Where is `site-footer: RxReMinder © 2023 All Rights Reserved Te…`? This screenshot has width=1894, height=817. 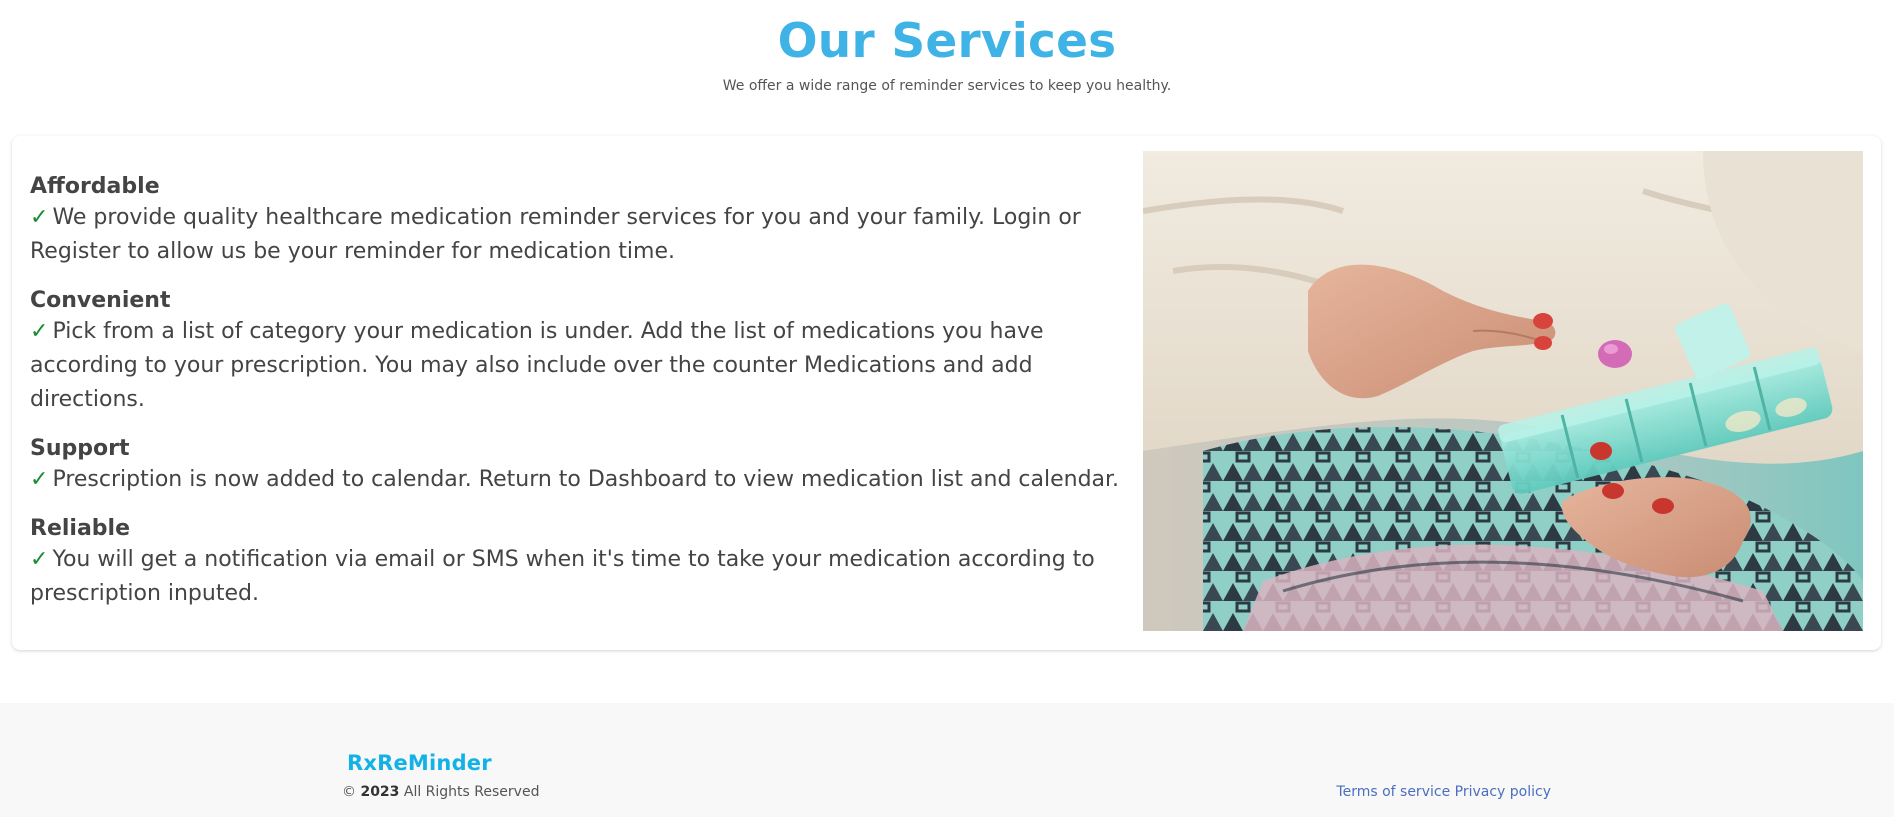 site-footer: RxReMinder © 2023 All Rights Reserved Te… is located at coordinates (947, 760).